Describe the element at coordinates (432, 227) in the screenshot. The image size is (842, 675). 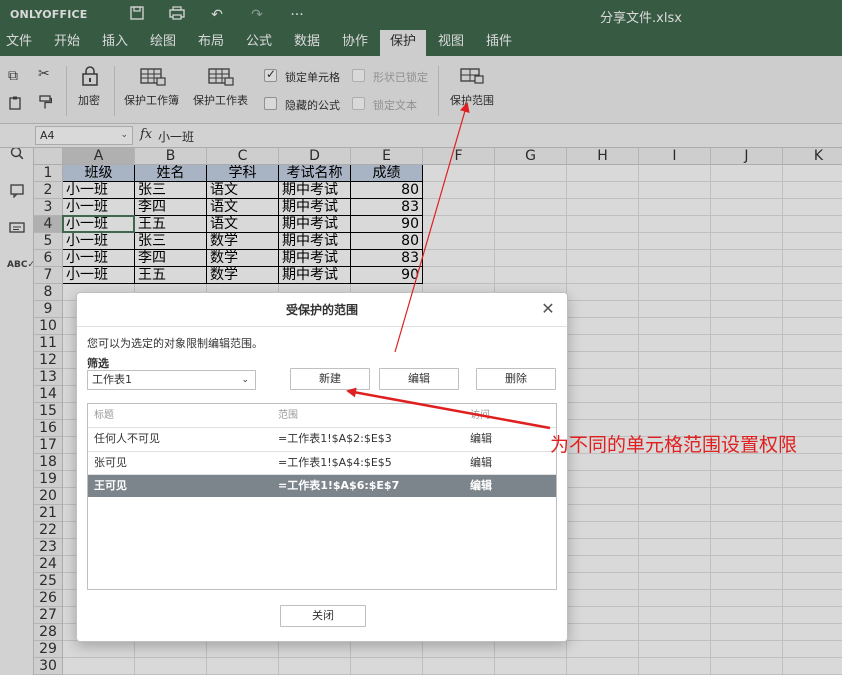
I see `arrow-to-protect-range` at that location.